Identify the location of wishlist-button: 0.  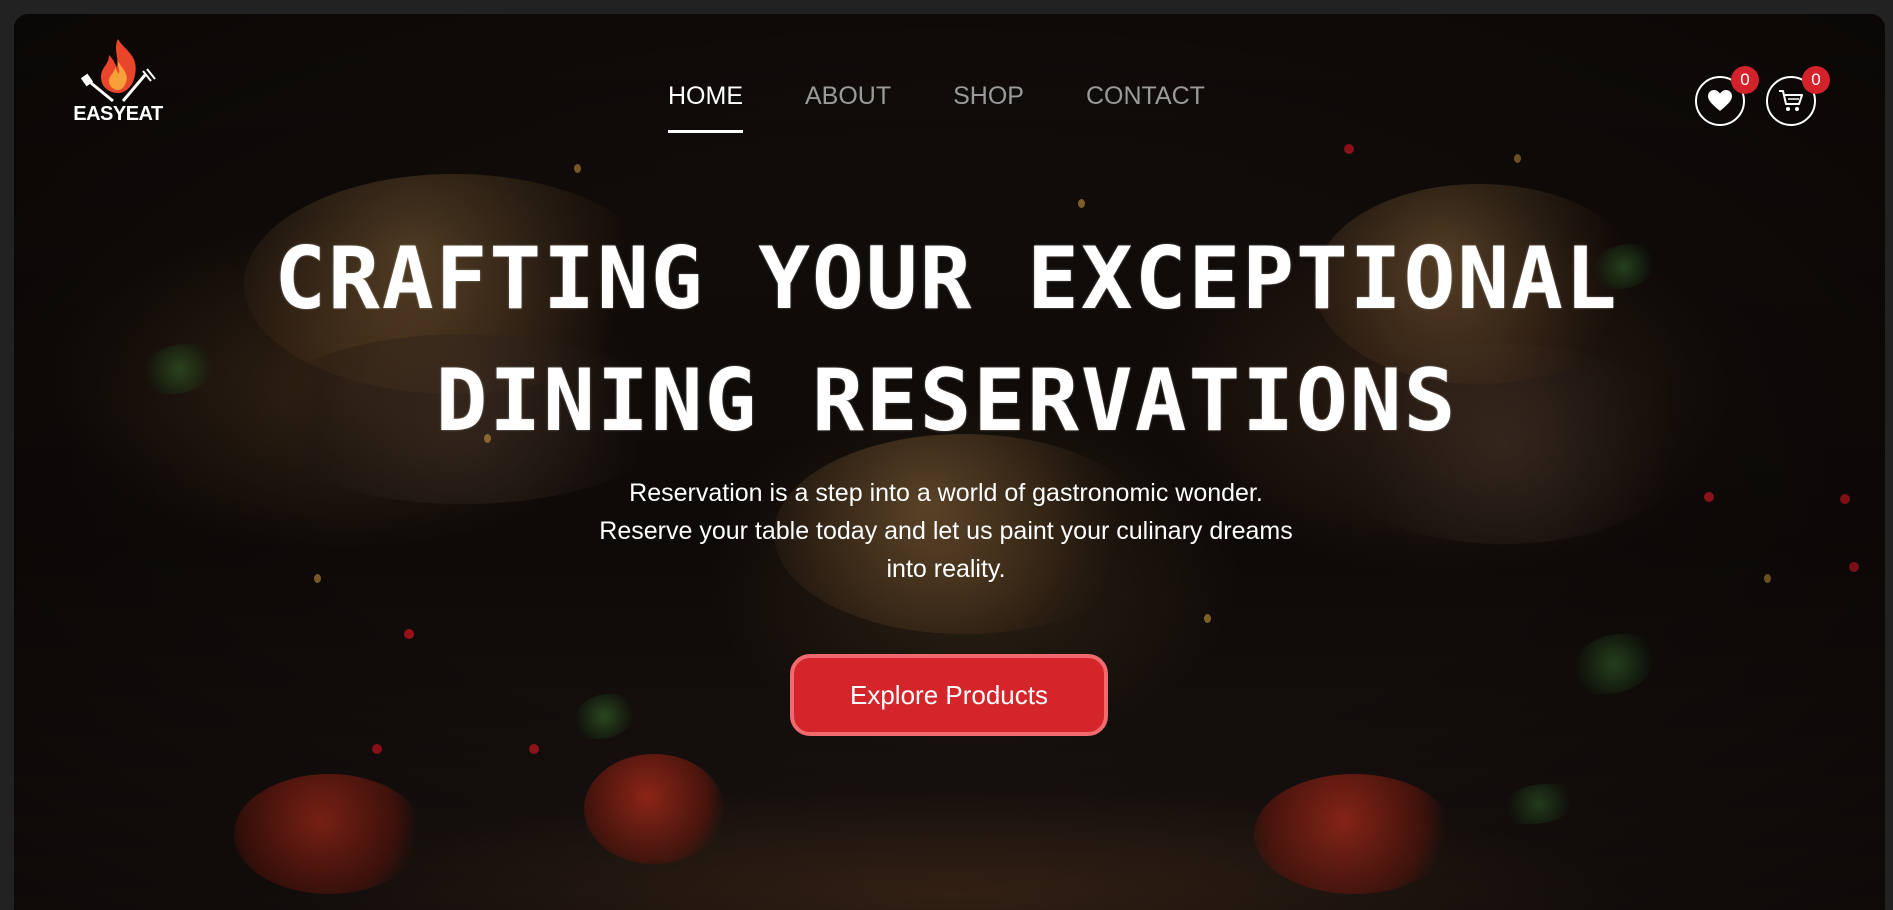
(1727, 96).